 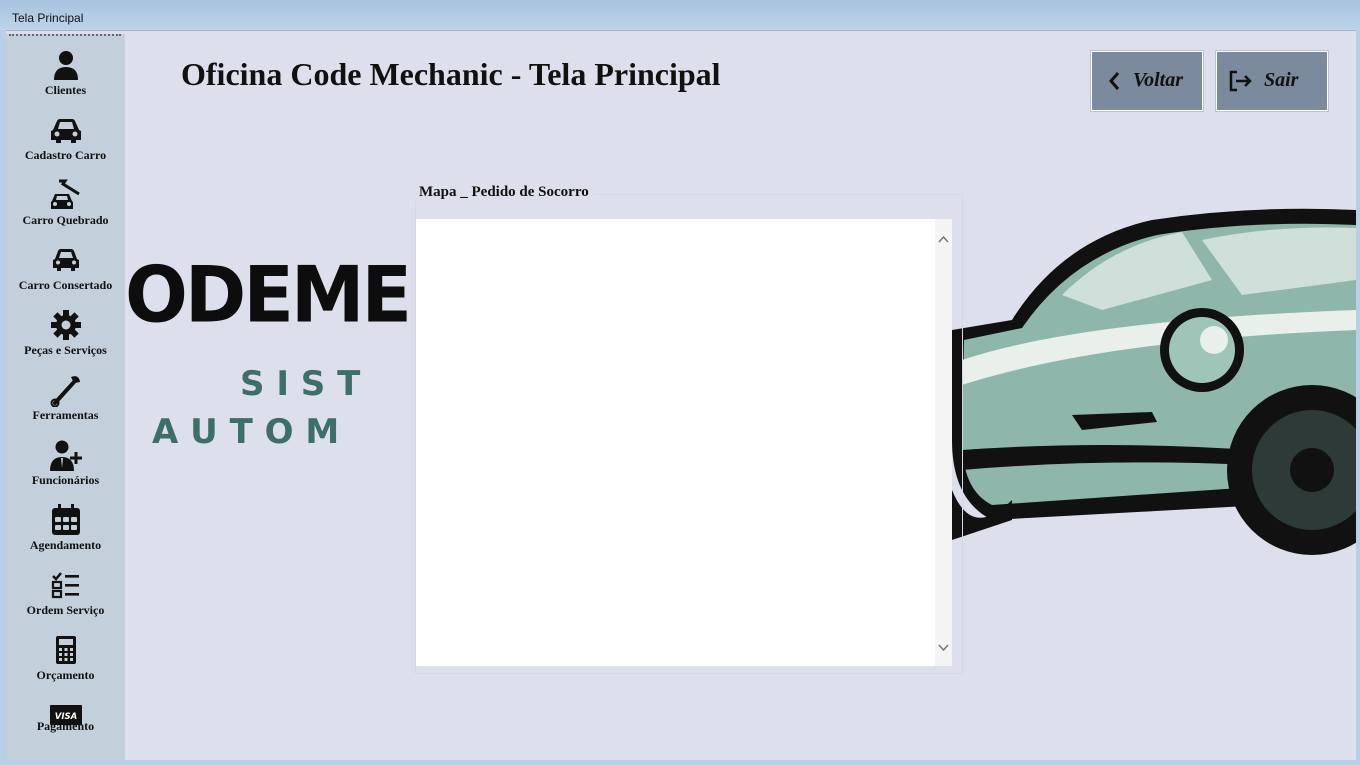 I want to click on sidebar-item-pagamento: VISA Pagamento, so click(x=65, y=727).